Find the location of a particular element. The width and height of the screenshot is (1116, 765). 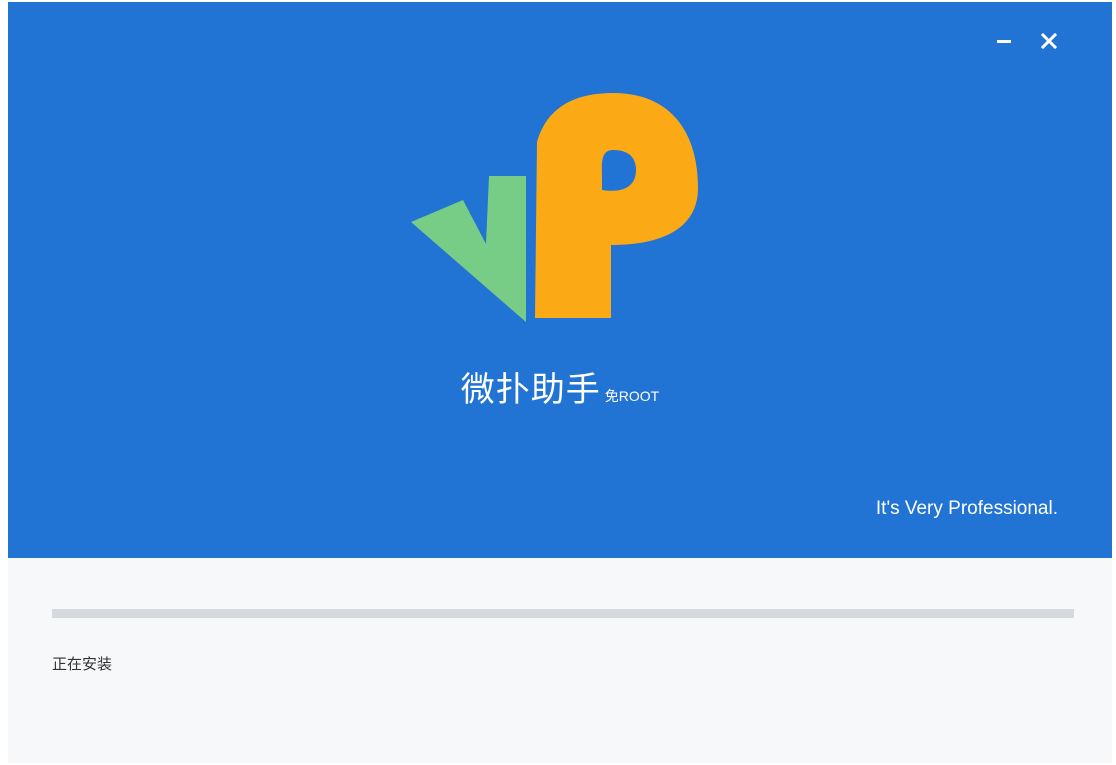

close-button is located at coordinates (1049, 41).